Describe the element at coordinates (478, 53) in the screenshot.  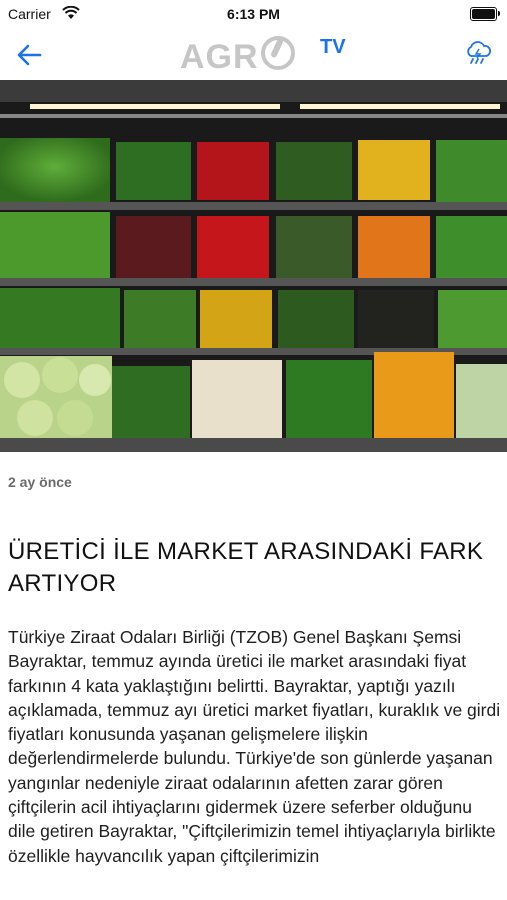
I see `cloud-rain-icon` at that location.